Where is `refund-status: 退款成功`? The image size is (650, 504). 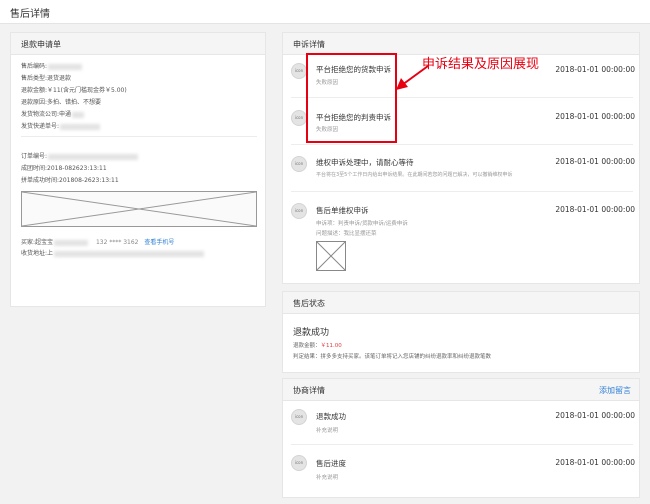 refund-status: 退款成功 is located at coordinates (311, 333).